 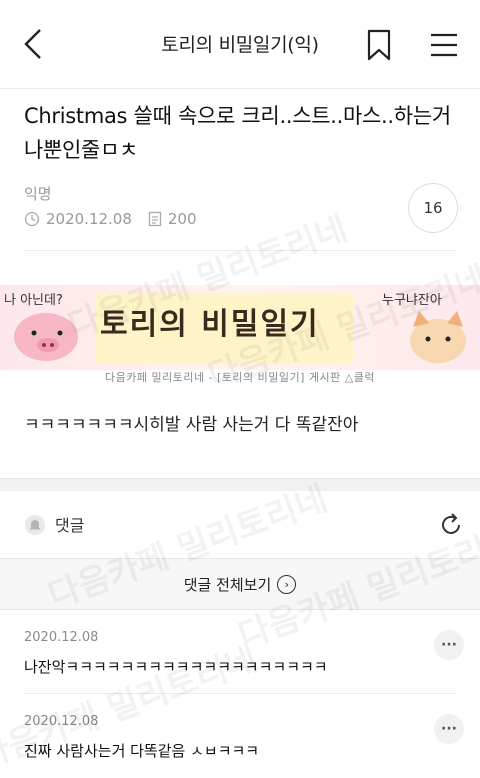 What do you see at coordinates (412, 300) in the screenshot?
I see `banner-right-text: 누구냐잔아` at bounding box center [412, 300].